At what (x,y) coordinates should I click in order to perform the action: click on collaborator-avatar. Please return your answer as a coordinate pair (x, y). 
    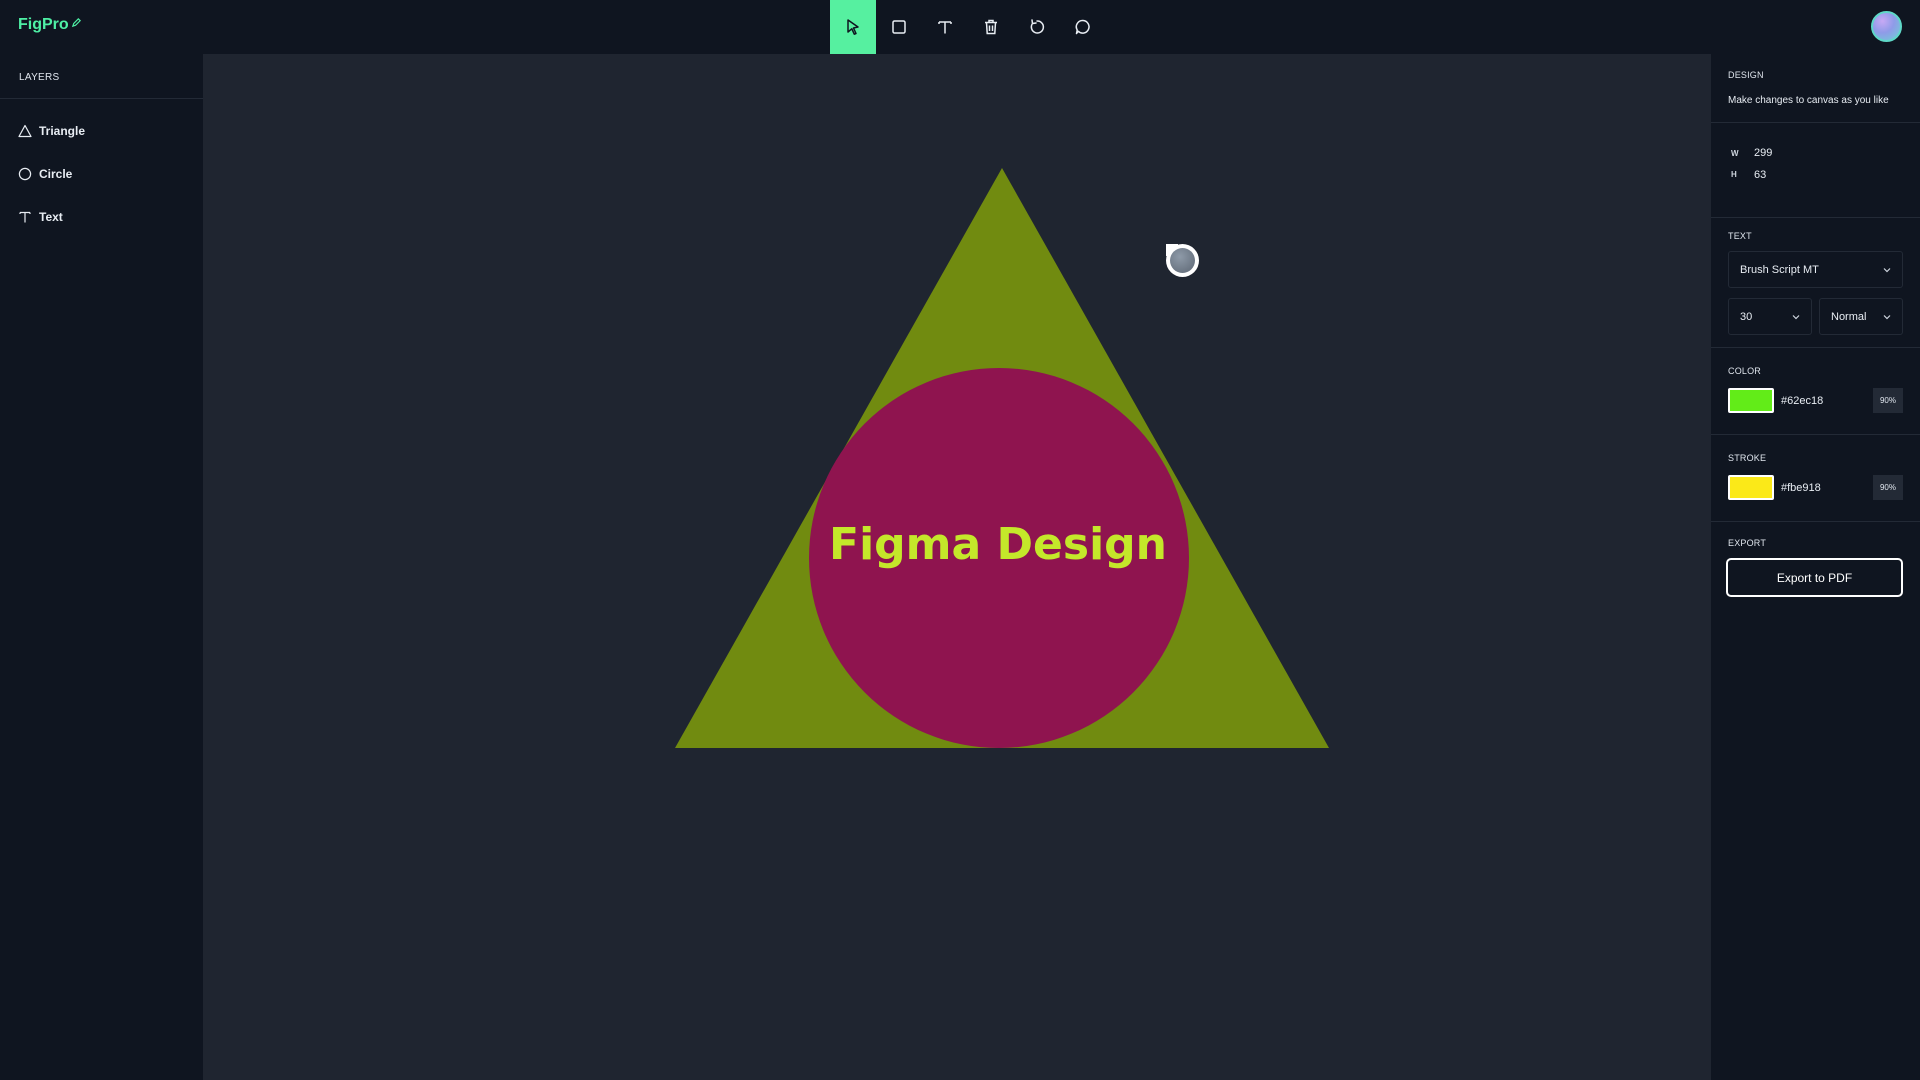
    Looking at the image, I should click on (1182, 260).